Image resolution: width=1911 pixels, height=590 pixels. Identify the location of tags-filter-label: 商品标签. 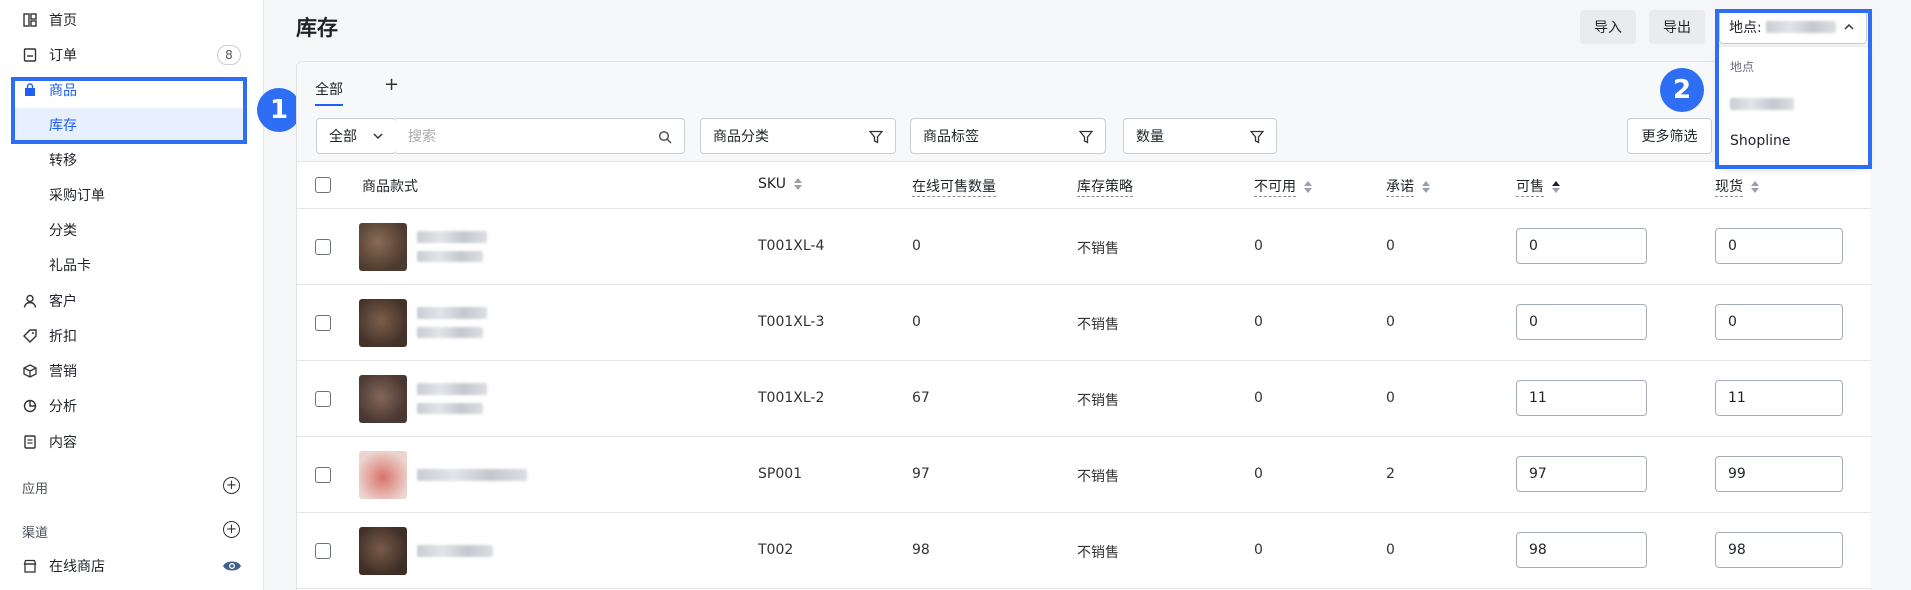
(951, 137).